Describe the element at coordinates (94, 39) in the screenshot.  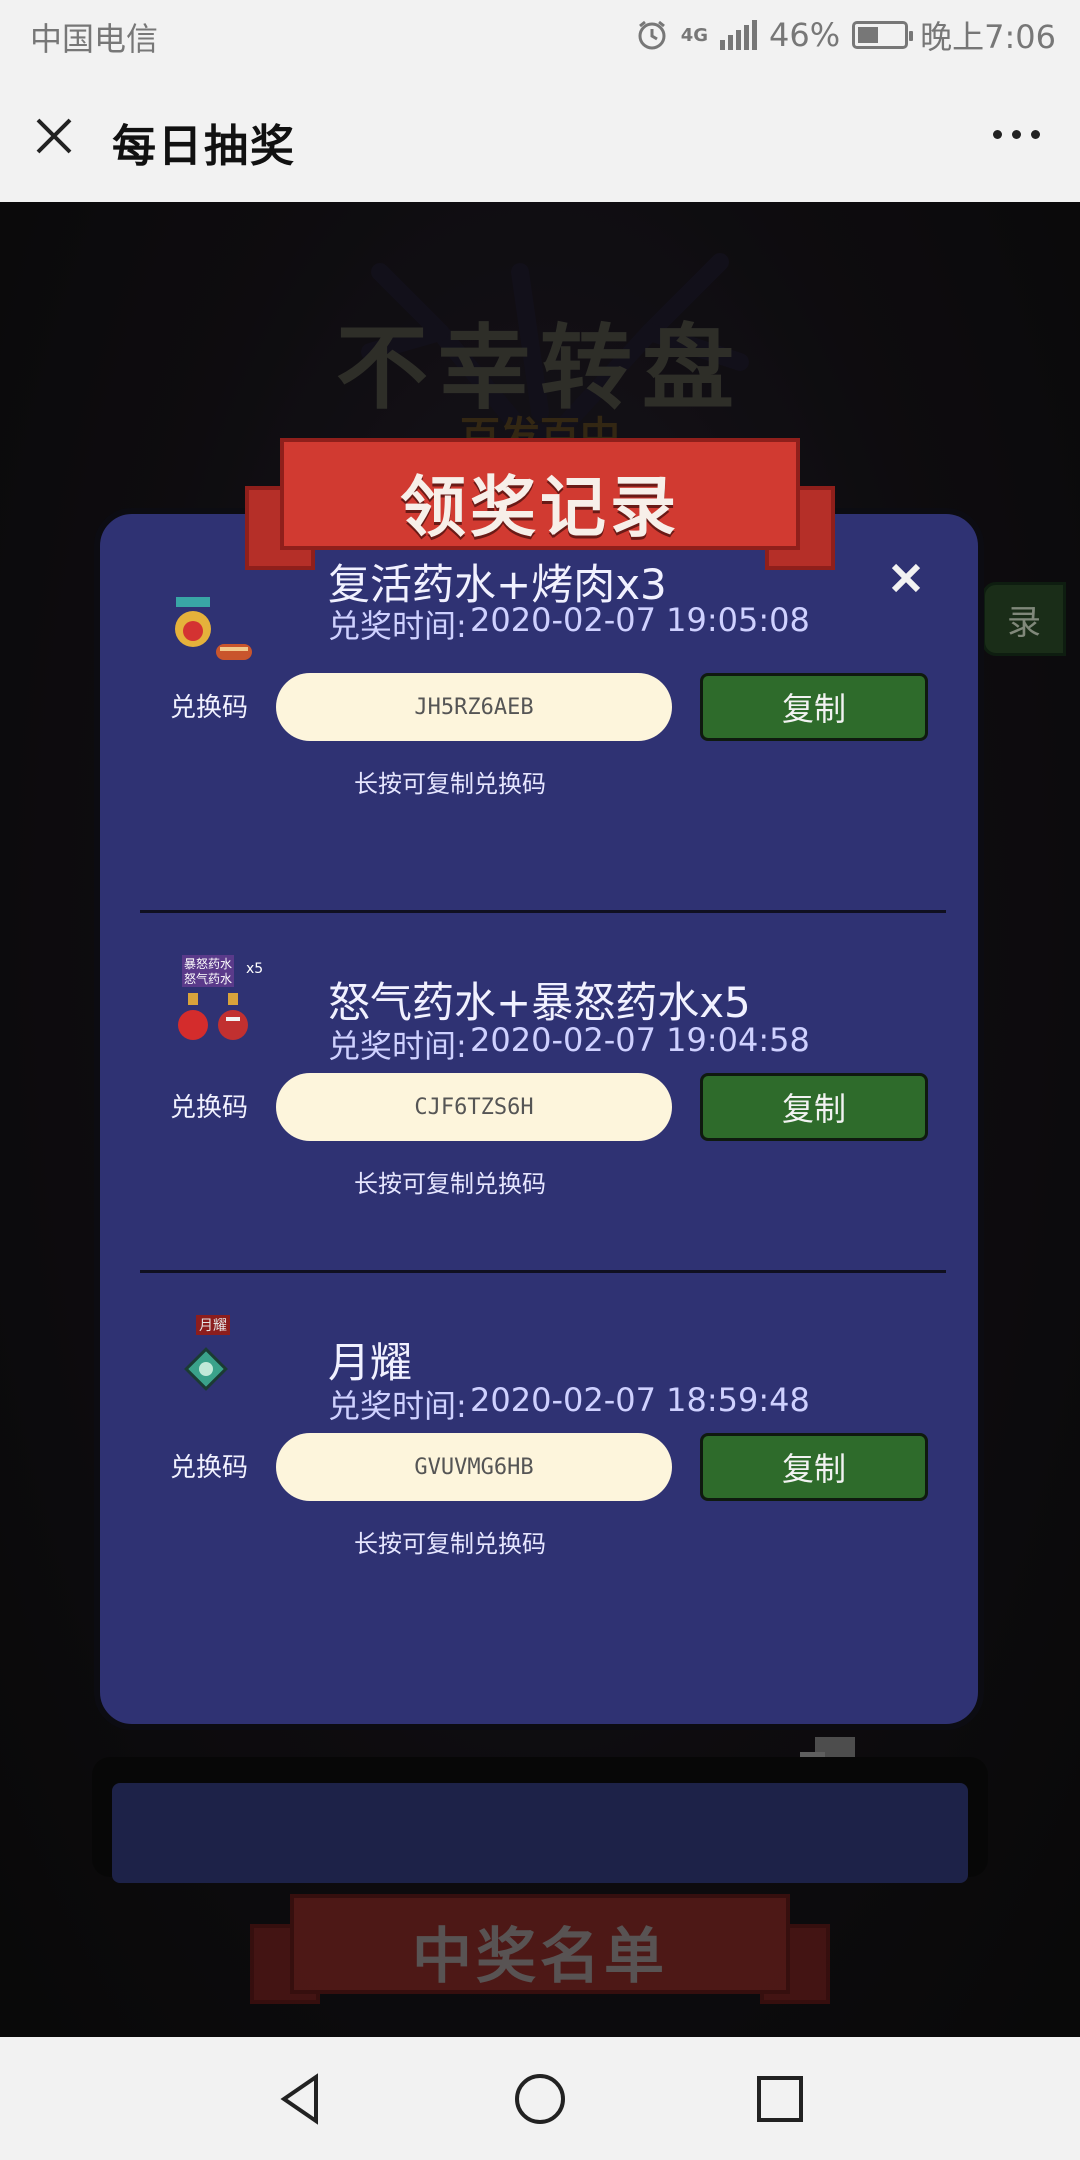
I see `carrier-name: 中国电信` at that location.